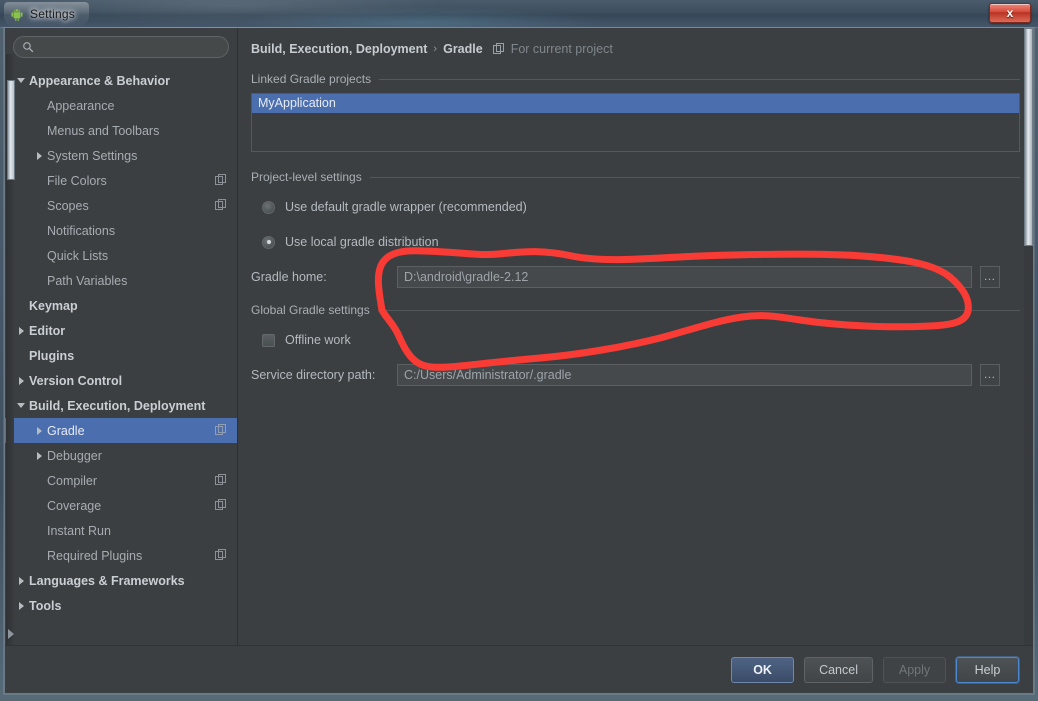  Describe the element at coordinates (463, 49) in the screenshot. I see `breadcrumb-leaf: Gradle` at that location.